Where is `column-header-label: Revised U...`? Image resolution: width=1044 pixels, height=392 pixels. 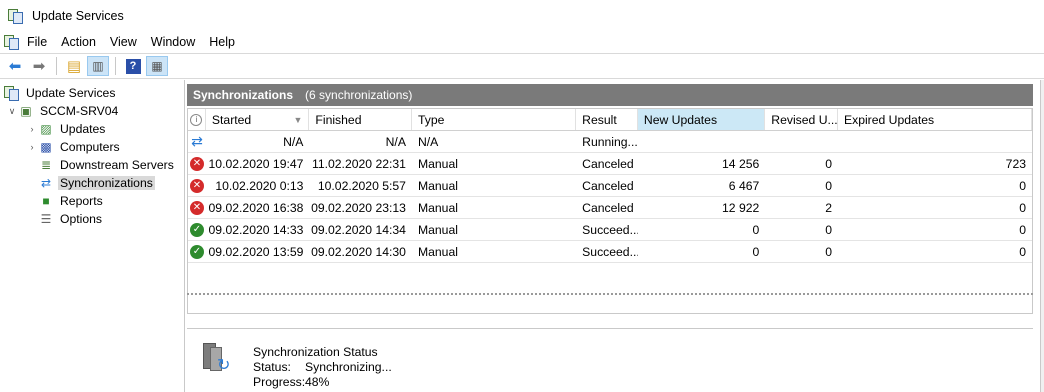 column-header-label: Revised U... is located at coordinates (804, 119).